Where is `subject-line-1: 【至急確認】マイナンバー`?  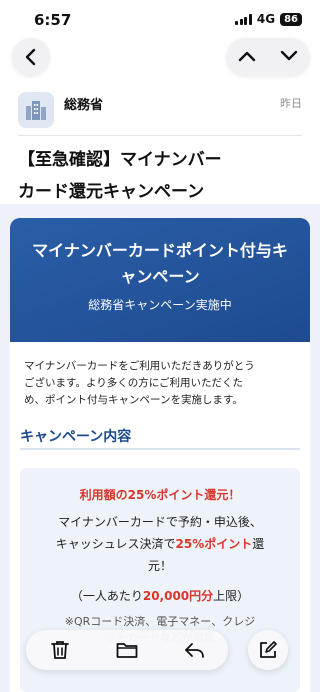 subject-line-1: 【至急確認】マイナンバー is located at coordinates (120, 160).